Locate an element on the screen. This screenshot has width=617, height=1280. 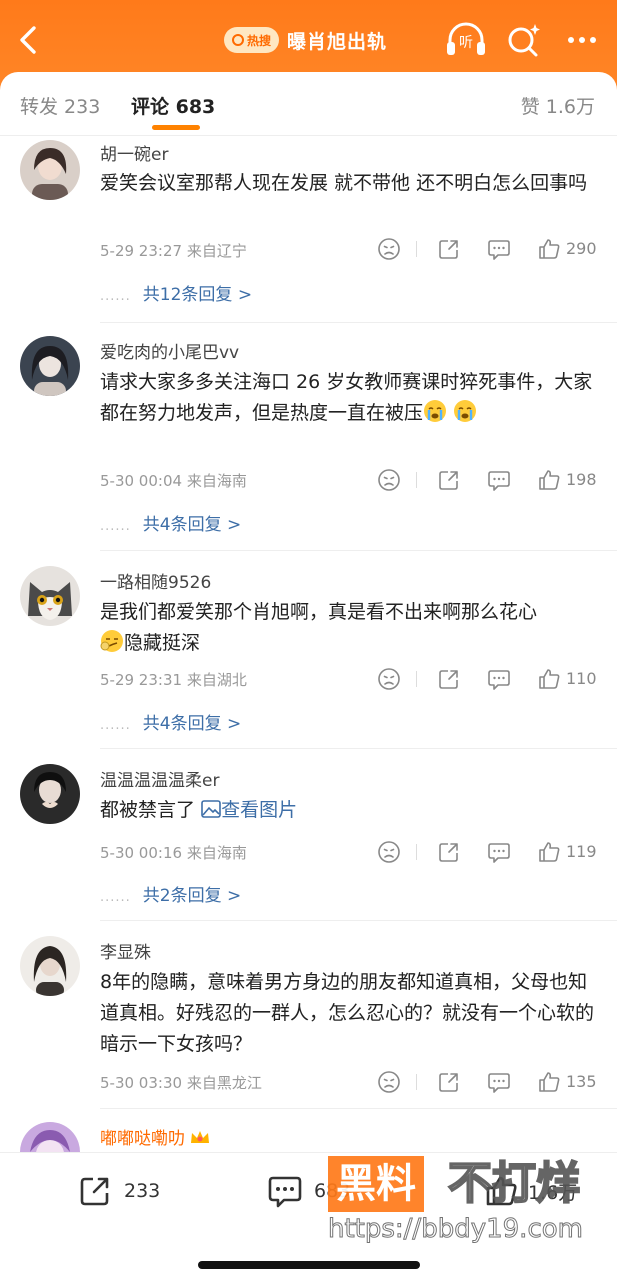
tab-active-indicator is located at coordinates (176, 127).